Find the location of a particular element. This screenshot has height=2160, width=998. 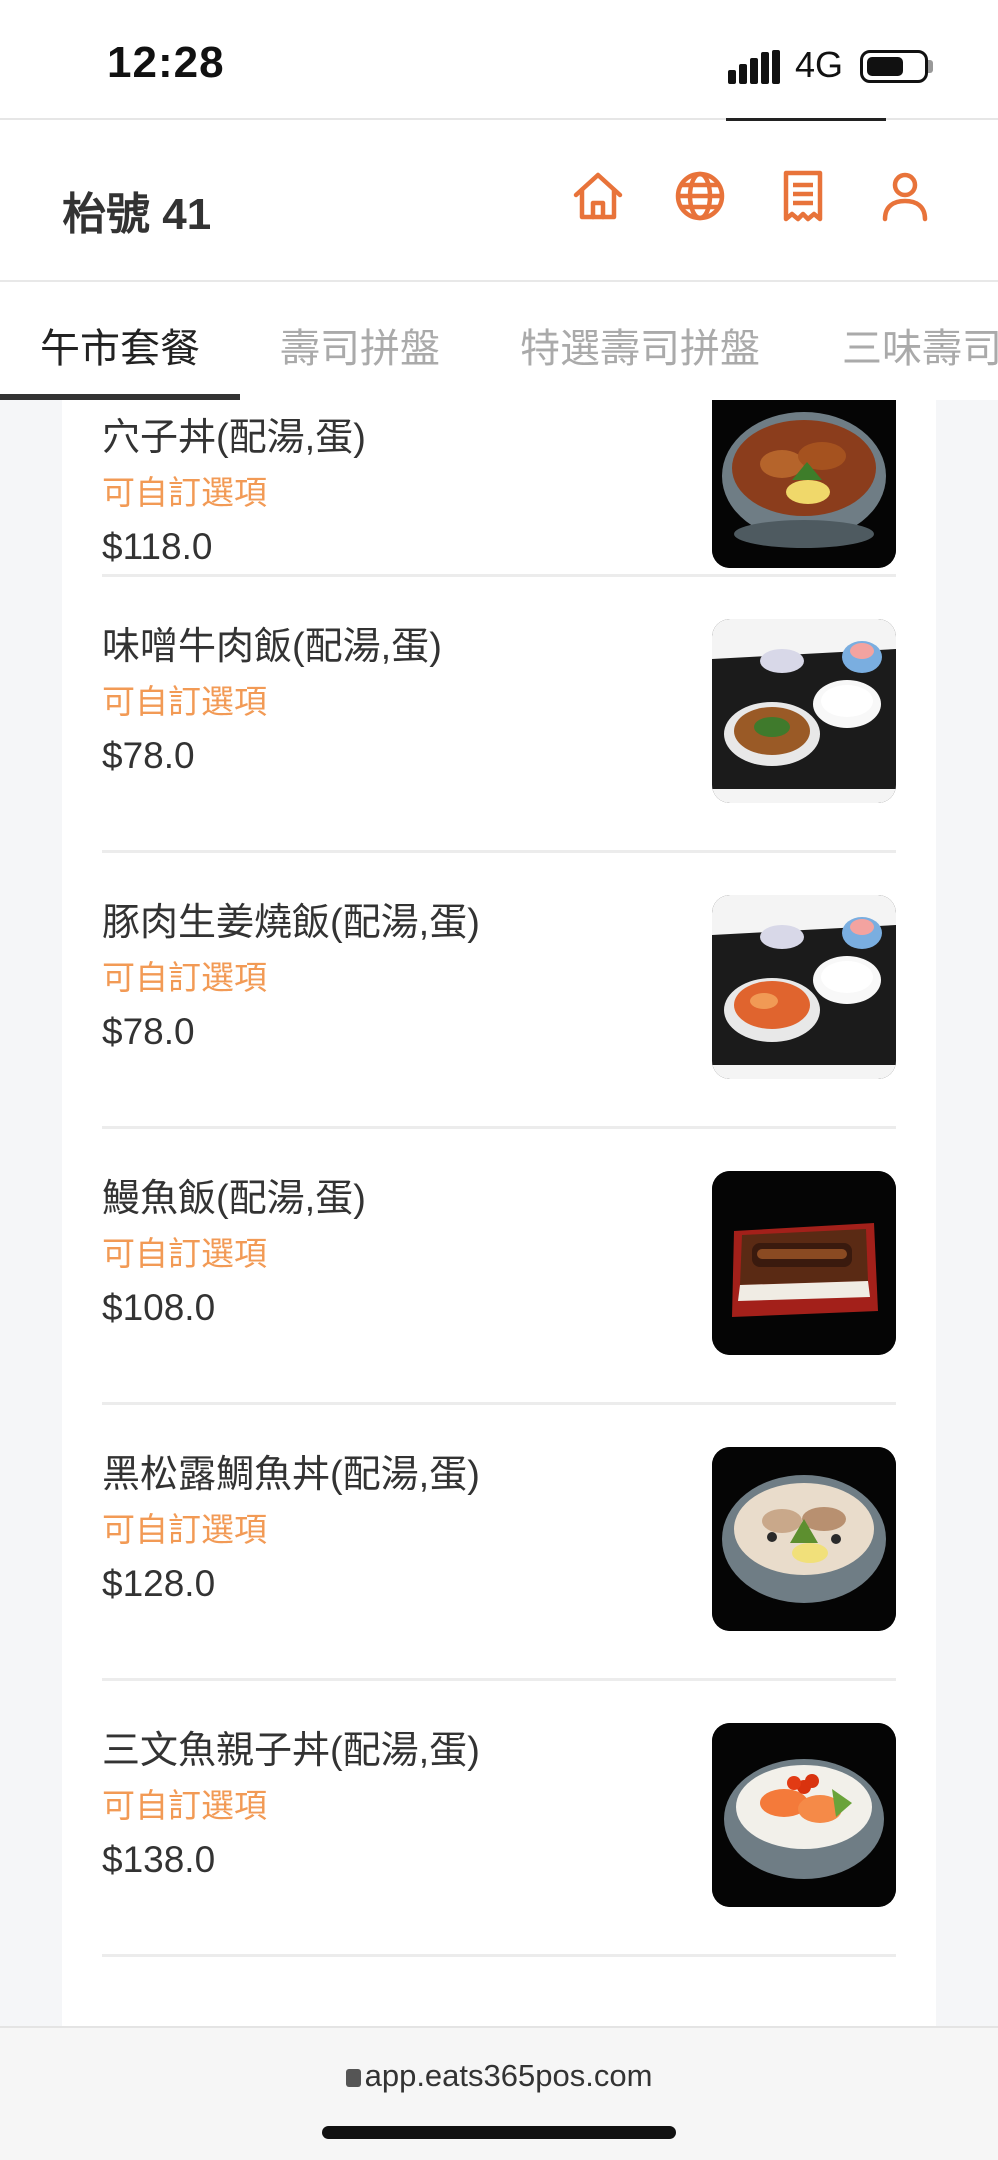

item-name: 三文魚親子丼(配湯,蛋) is located at coordinates (291, 1751).